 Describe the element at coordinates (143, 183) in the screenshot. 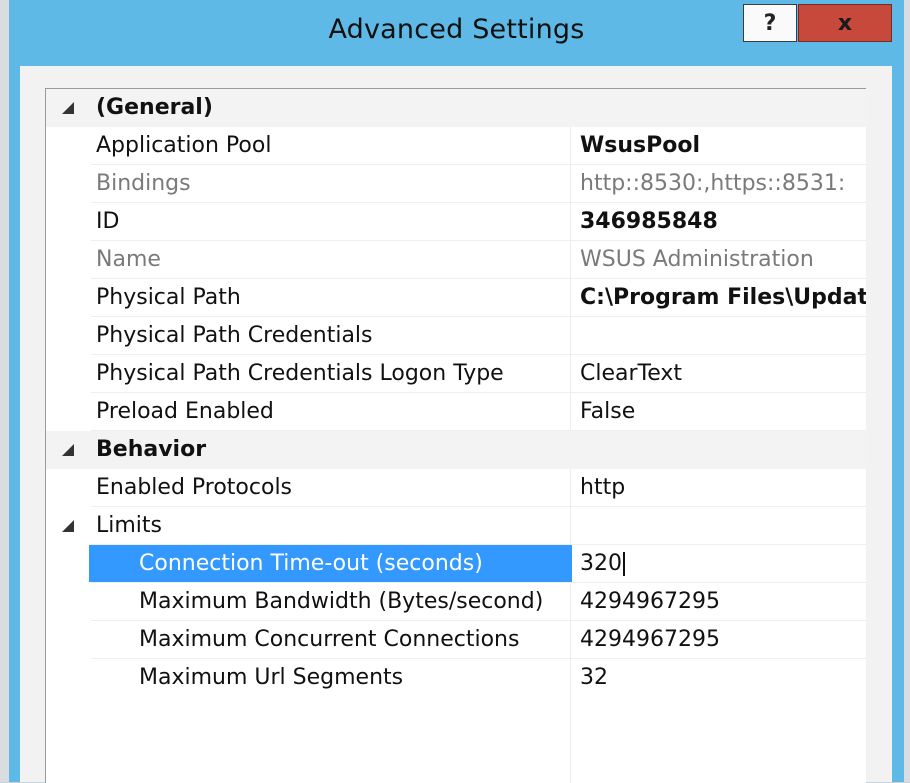

I see `property-name: Bindings` at that location.